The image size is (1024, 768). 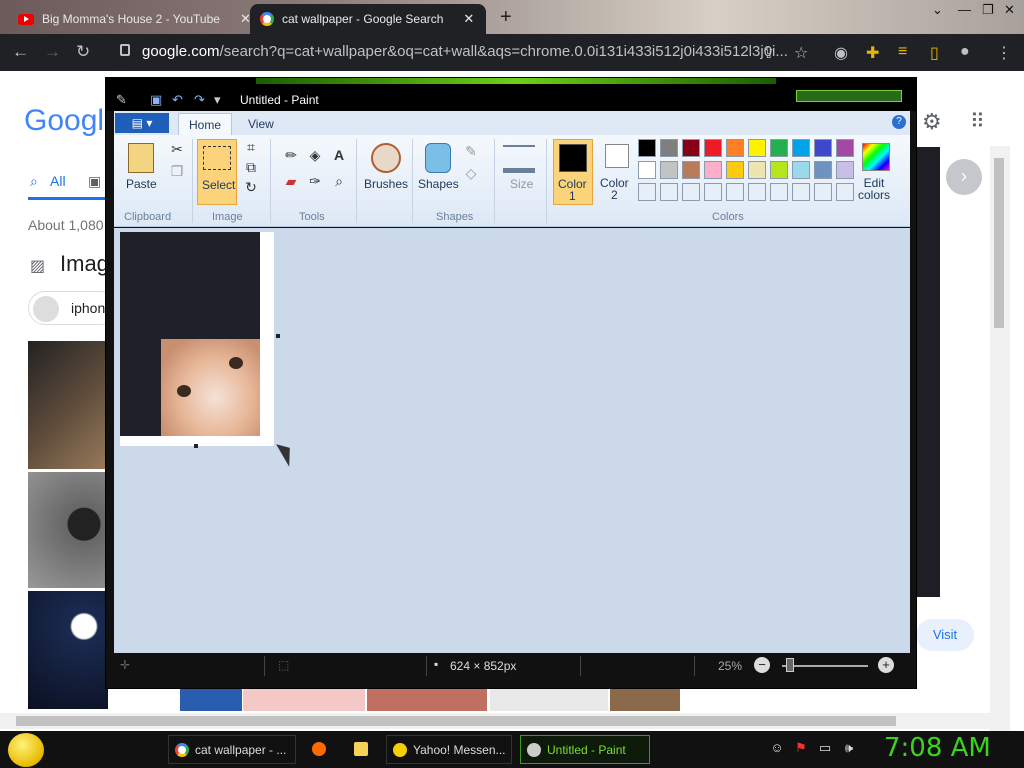 What do you see at coordinates (315, 156) in the screenshot?
I see `fill-icon: ◈` at bounding box center [315, 156].